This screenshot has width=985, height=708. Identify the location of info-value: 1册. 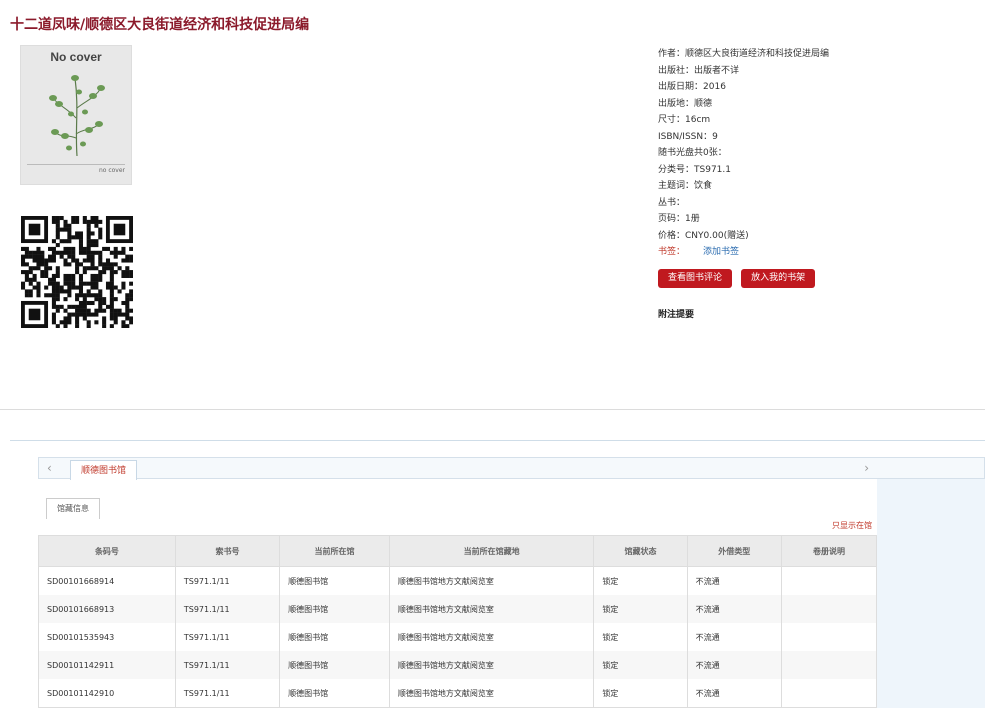
(692, 219).